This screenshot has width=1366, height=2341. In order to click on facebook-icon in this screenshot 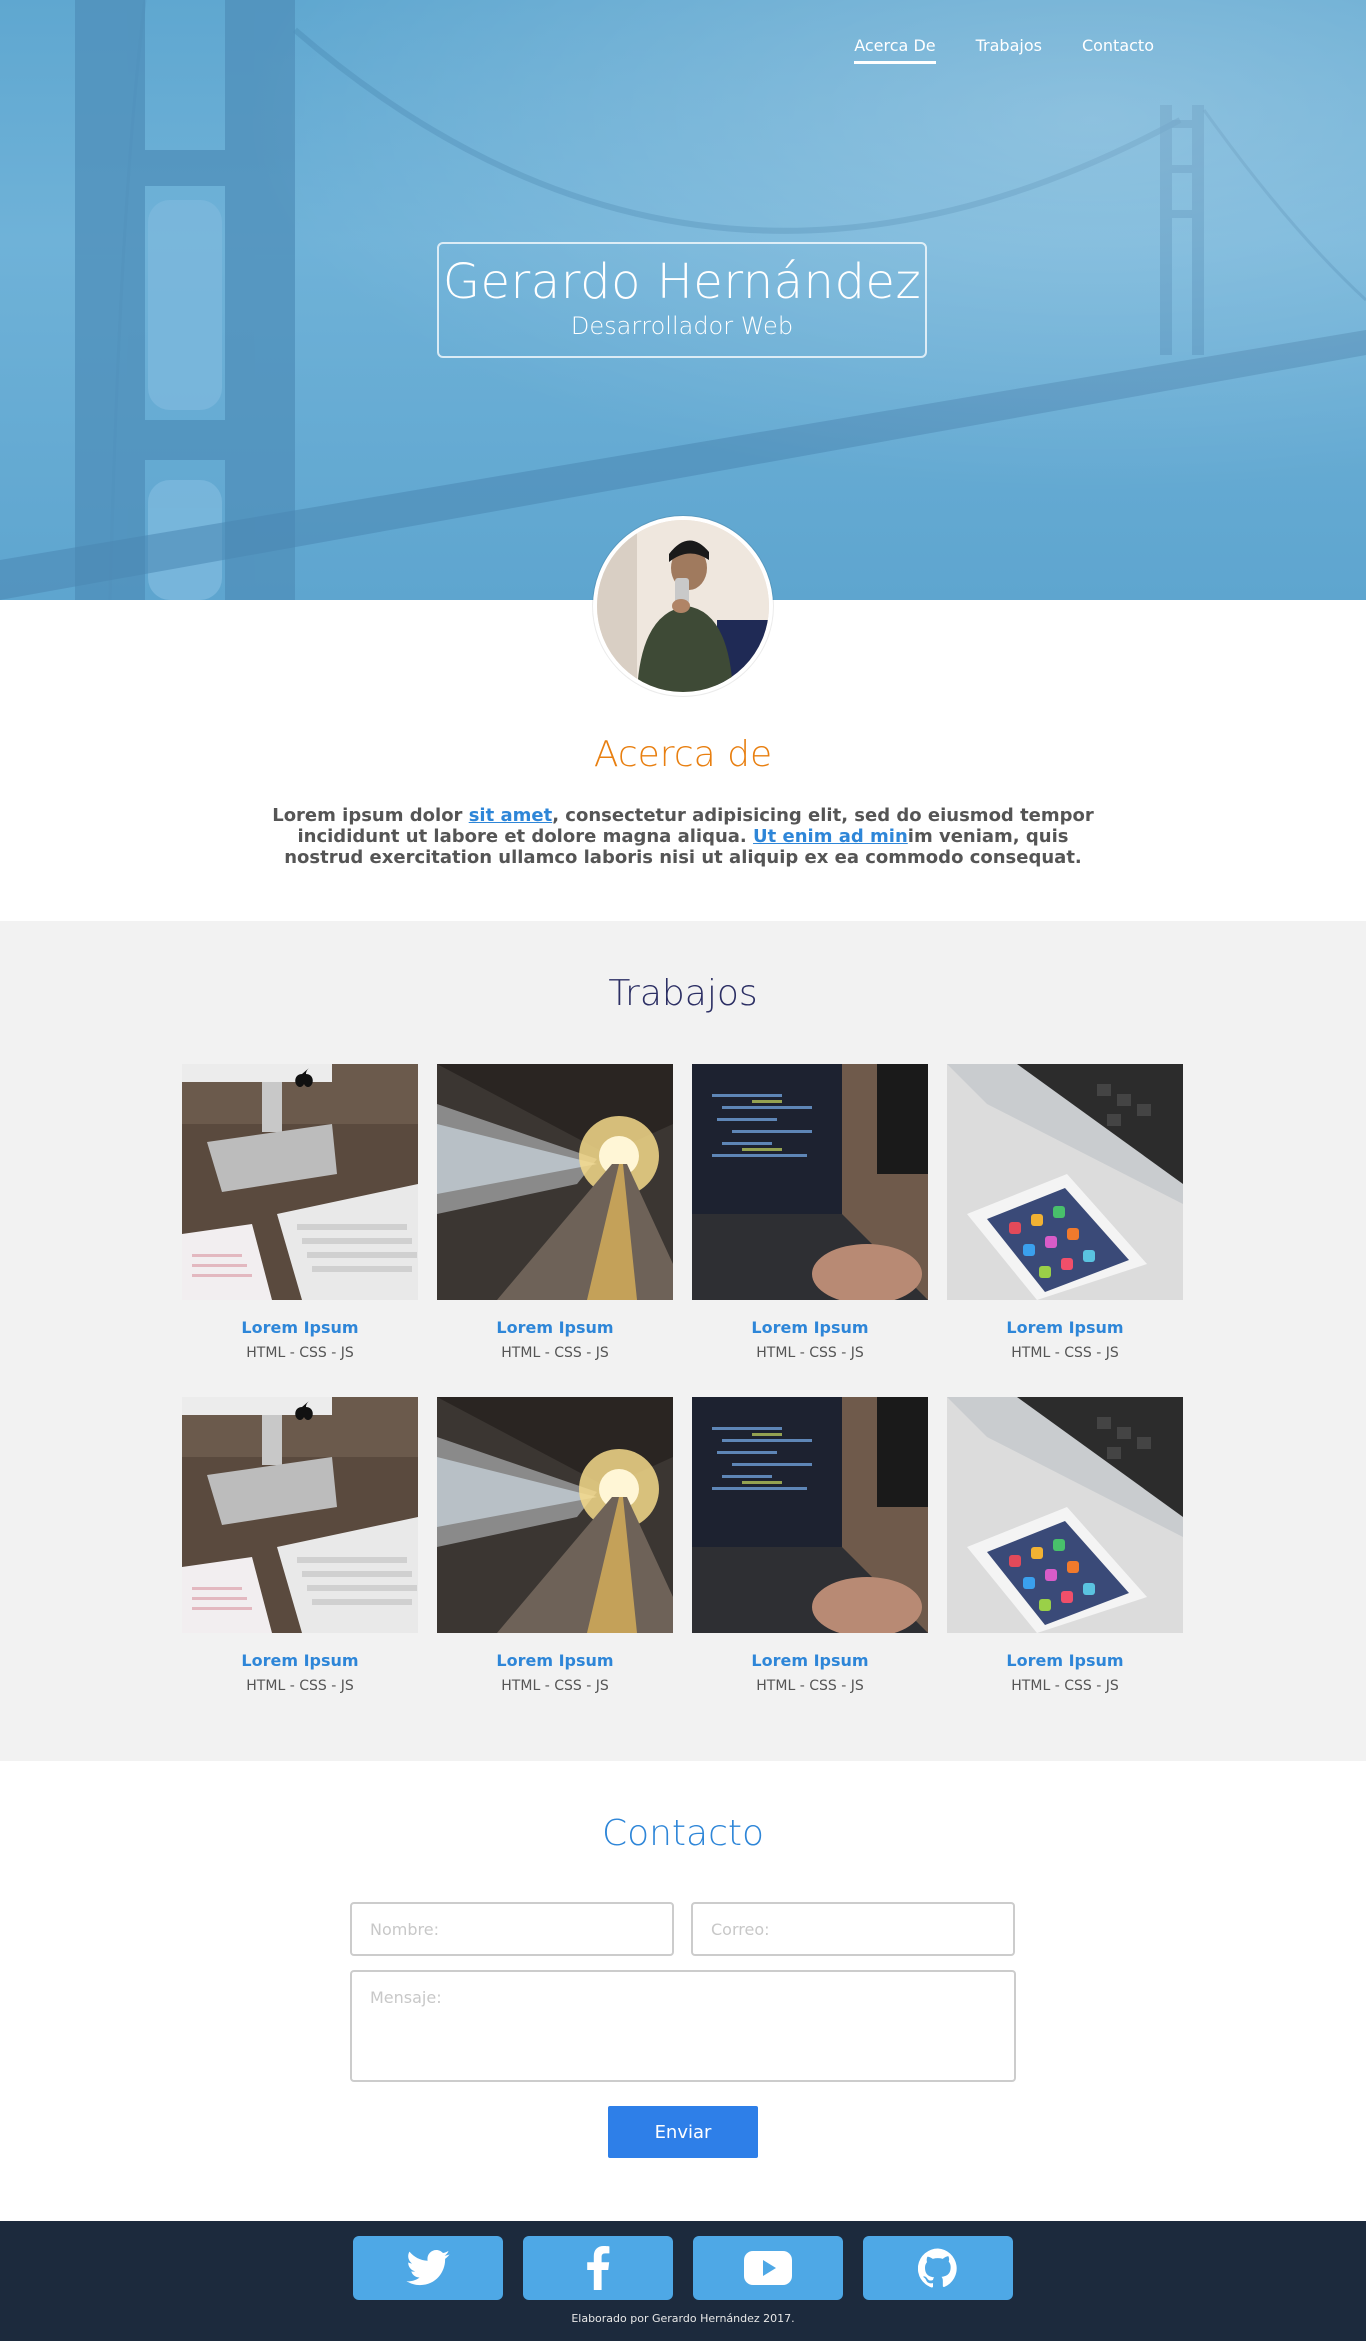, I will do `click(598, 2268)`.